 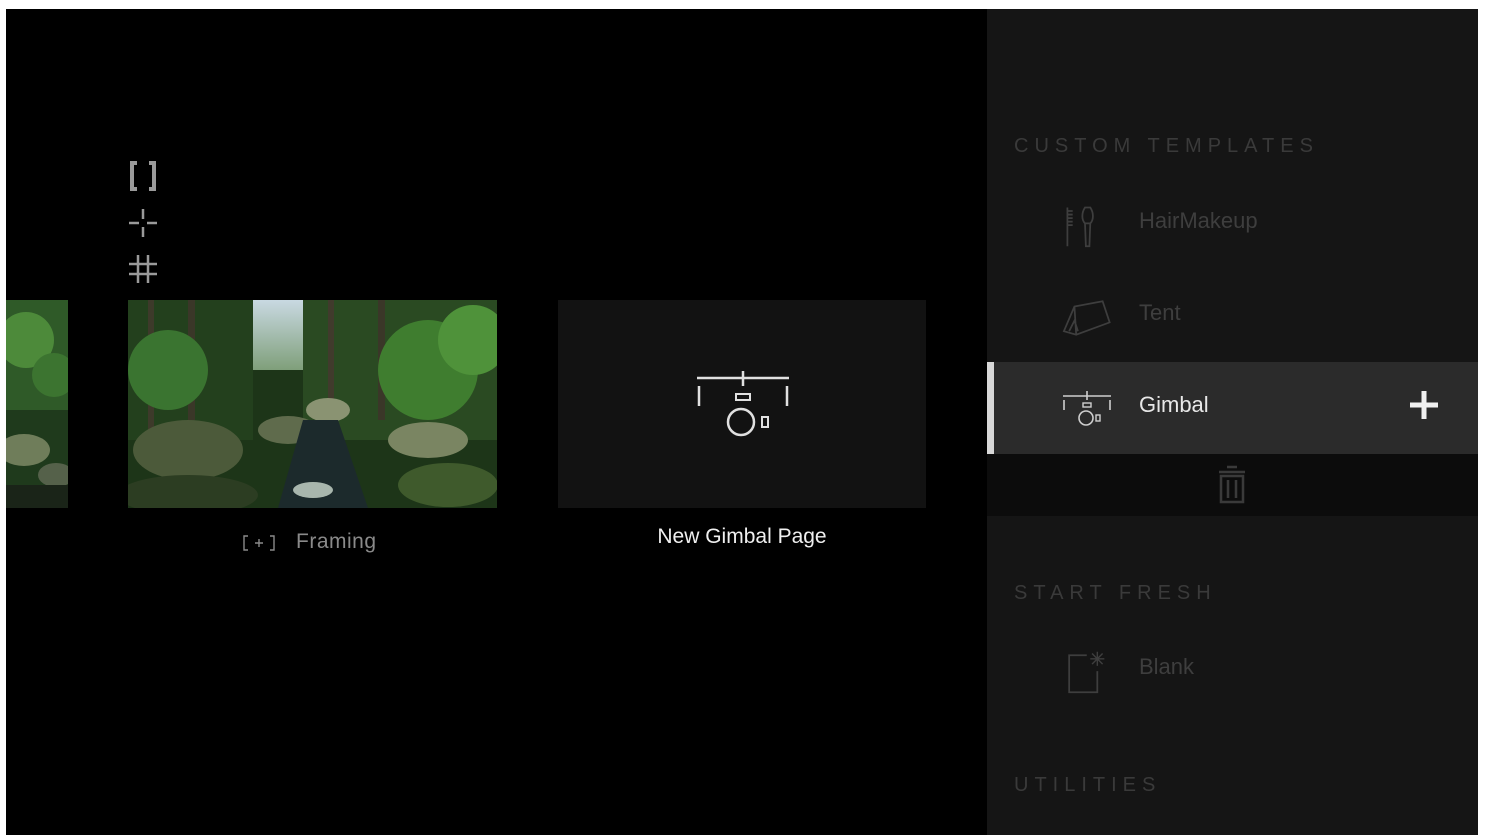 What do you see at coordinates (990, 408) in the screenshot?
I see `selection-indicator` at bounding box center [990, 408].